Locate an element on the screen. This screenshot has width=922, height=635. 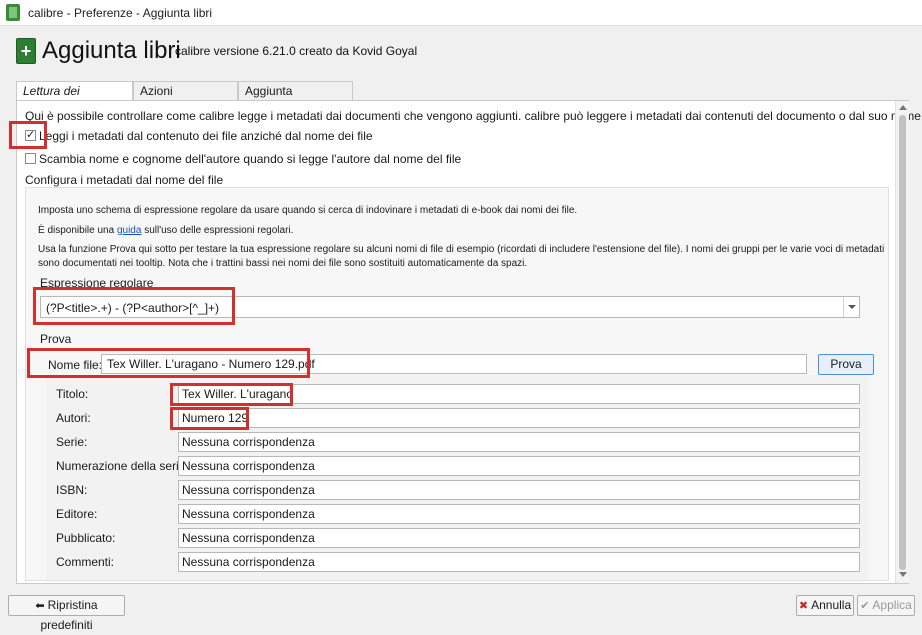
result-row: Pubblicato: Nessuna corrispondenza is located at coordinates (461, 538).